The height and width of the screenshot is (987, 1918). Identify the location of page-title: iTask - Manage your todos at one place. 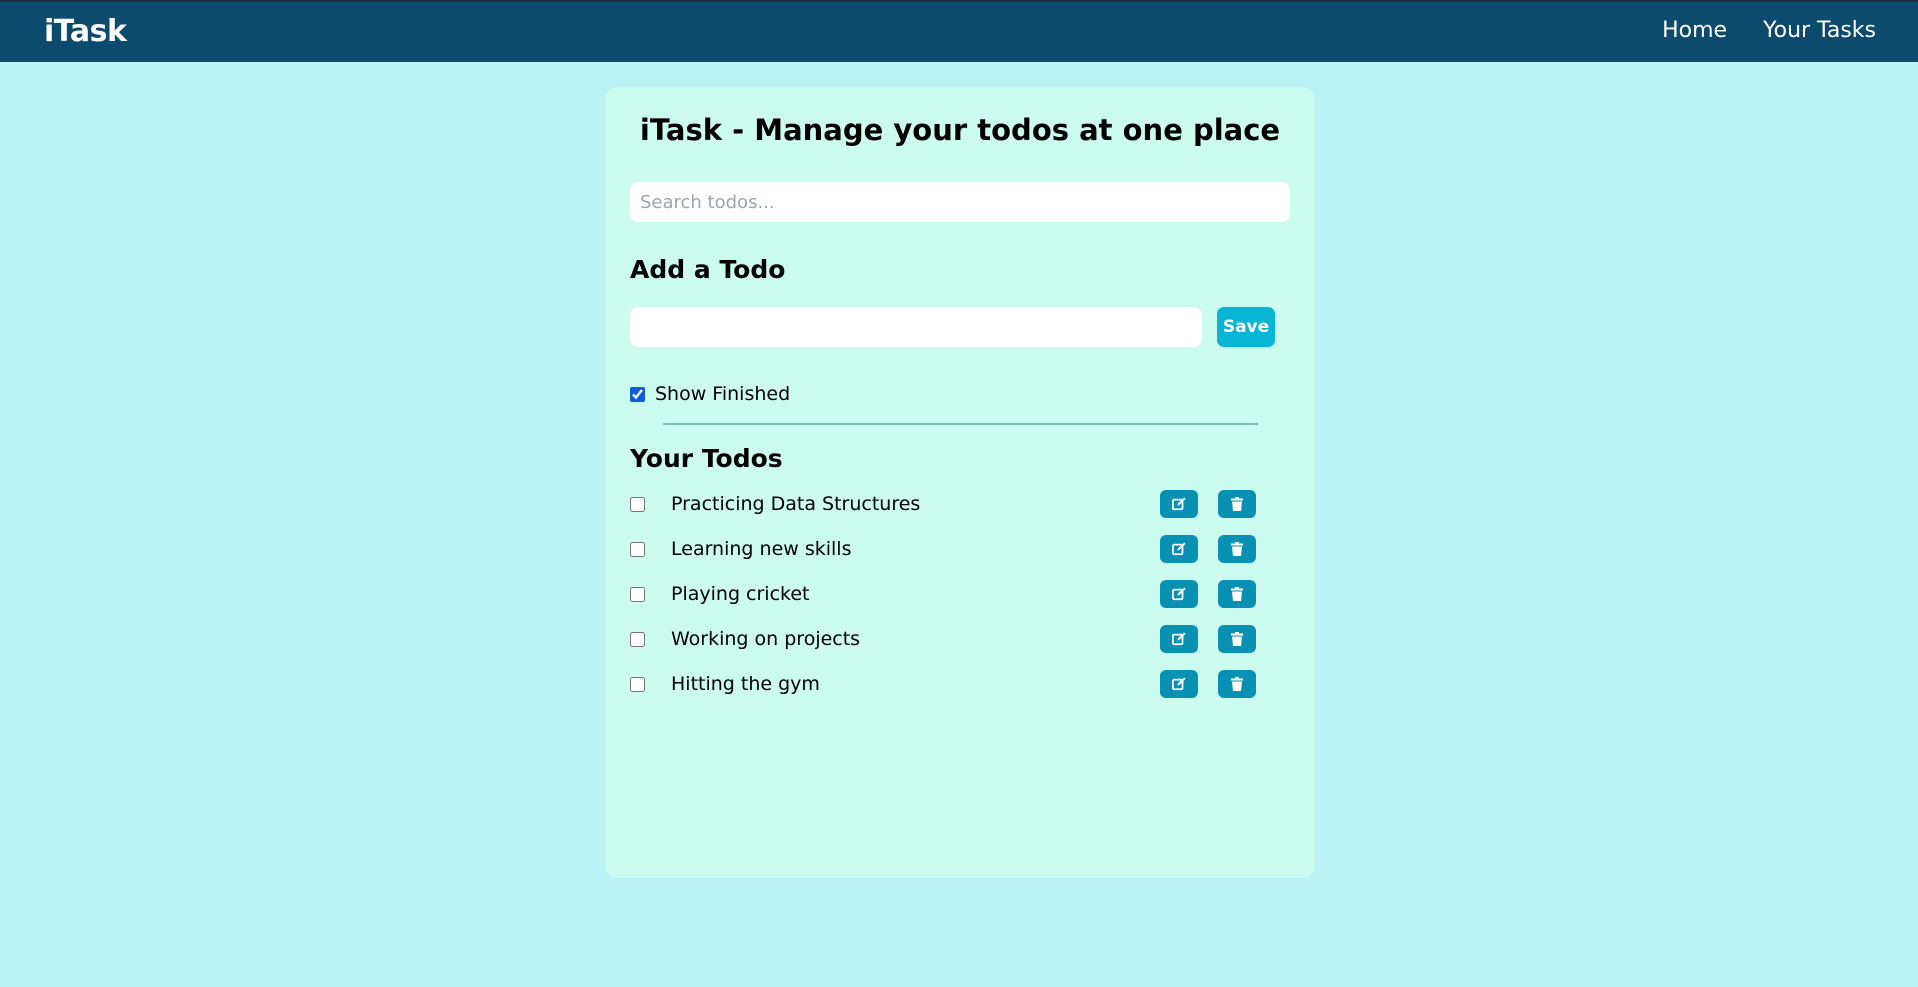
(960, 130).